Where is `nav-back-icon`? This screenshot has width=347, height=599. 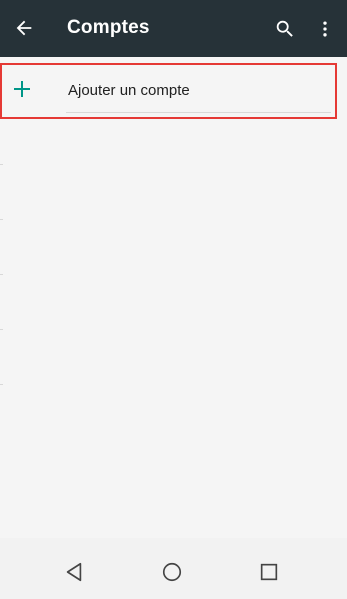
nav-back-icon is located at coordinates (74, 572).